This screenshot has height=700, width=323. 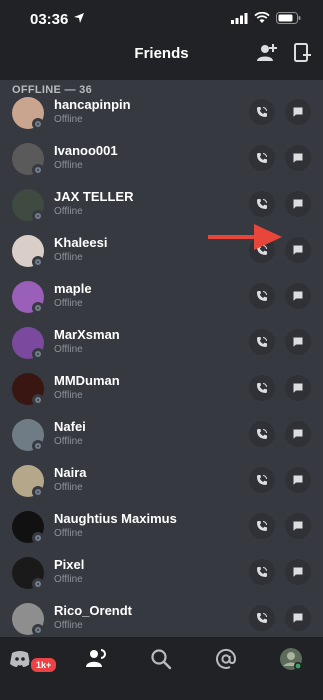 What do you see at coordinates (161, 350) in the screenshot?
I see `friend-row: MarXsman Offline` at bounding box center [161, 350].